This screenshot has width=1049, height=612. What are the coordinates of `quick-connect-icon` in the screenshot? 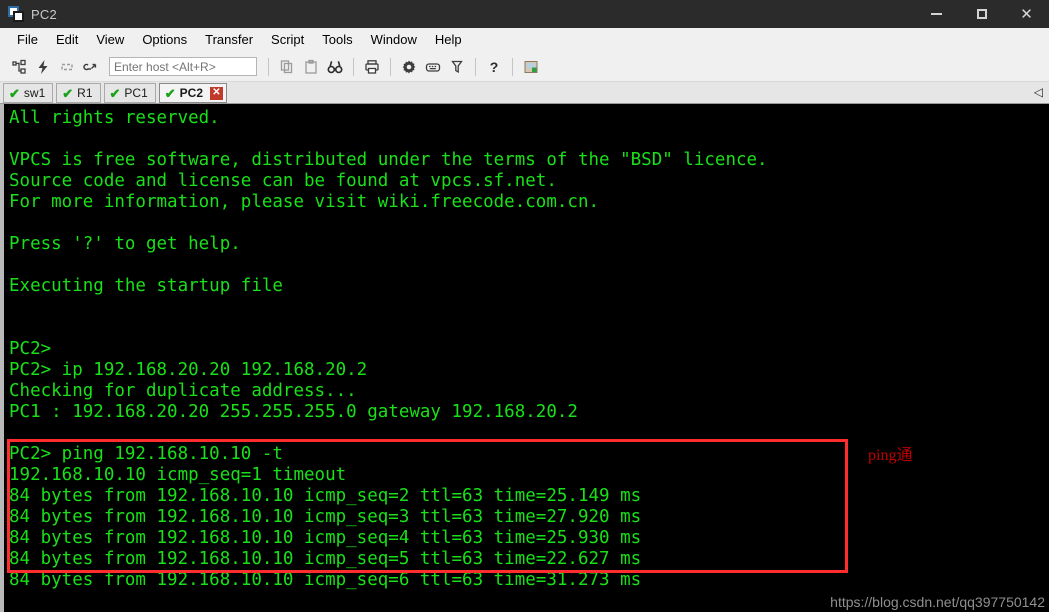 It's located at (43, 67).